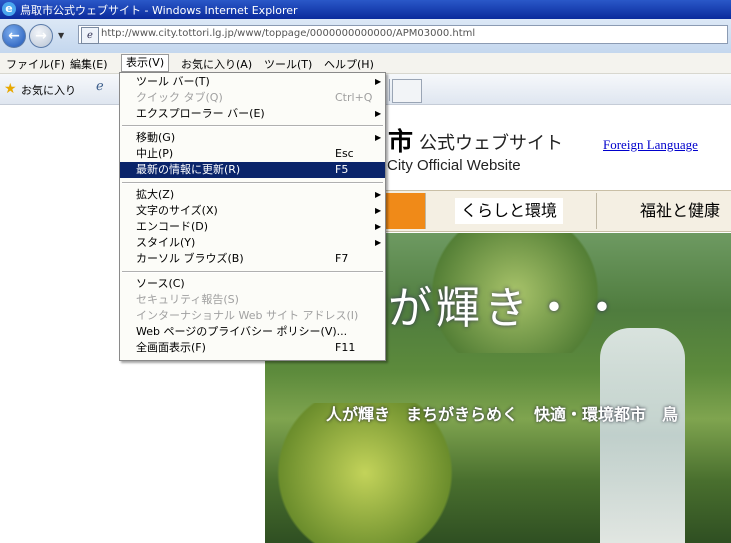 The image size is (731, 543). What do you see at coordinates (390, 90) in the screenshot?
I see `tab-divider` at bounding box center [390, 90].